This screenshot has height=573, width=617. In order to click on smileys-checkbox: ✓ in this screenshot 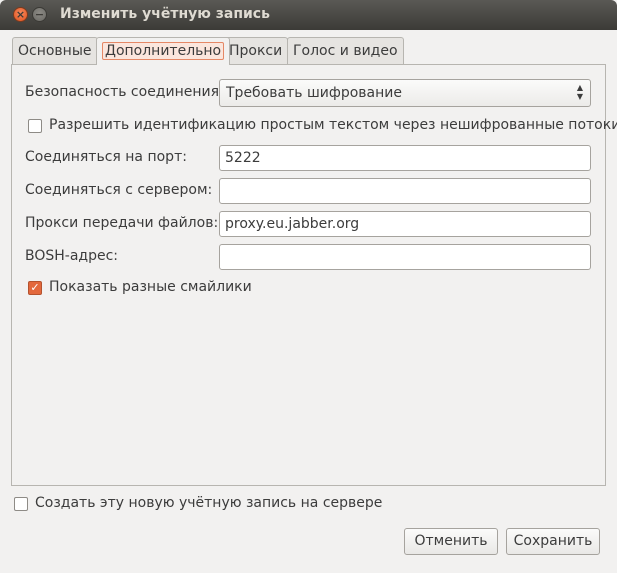, I will do `click(35, 288)`.